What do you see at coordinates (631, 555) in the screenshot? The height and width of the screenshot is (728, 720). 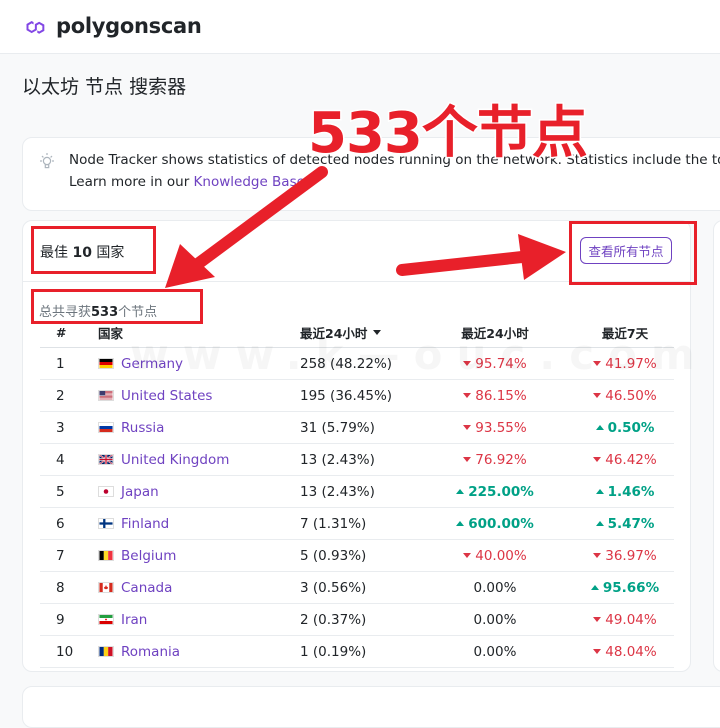 I see `change-7d-cell-value: 36.97%` at bounding box center [631, 555].